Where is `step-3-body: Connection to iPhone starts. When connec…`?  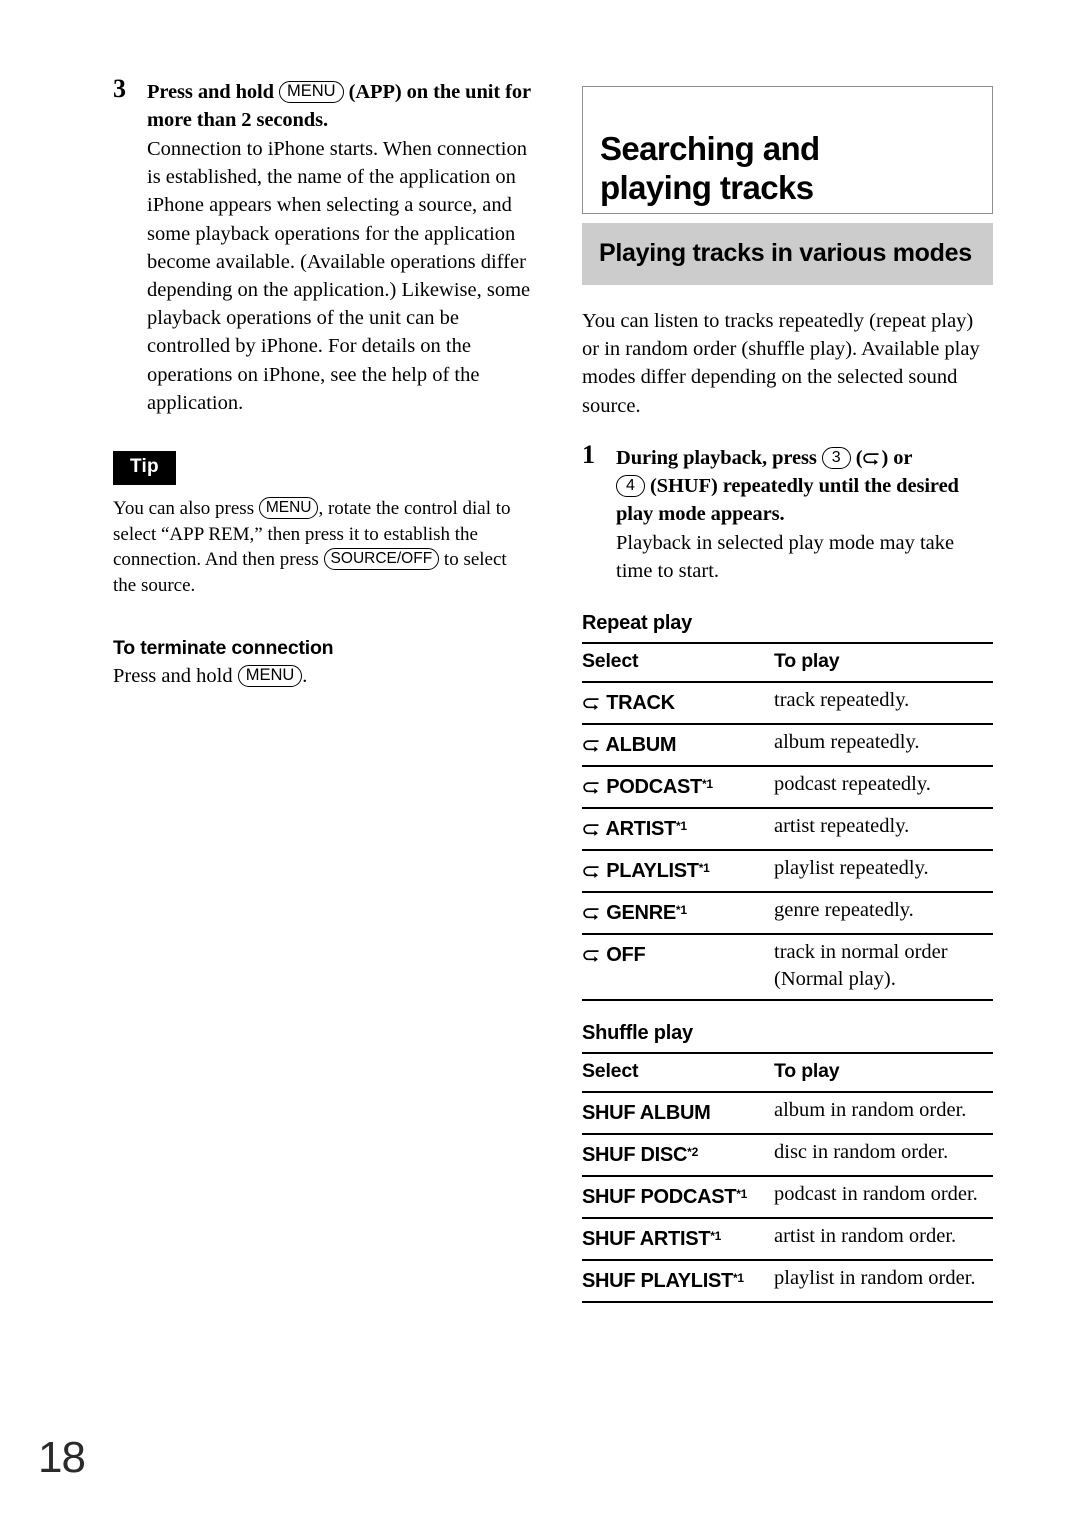 step-3-body: Connection to iPhone starts. When connec… is located at coordinates (339, 276).